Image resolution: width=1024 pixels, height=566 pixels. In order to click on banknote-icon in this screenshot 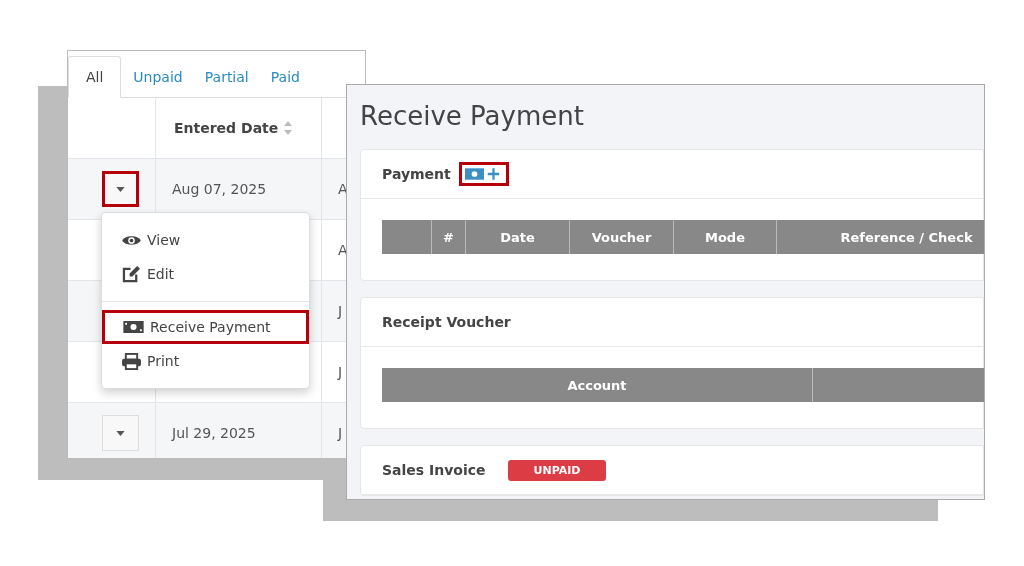, I will do `click(133, 327)`.